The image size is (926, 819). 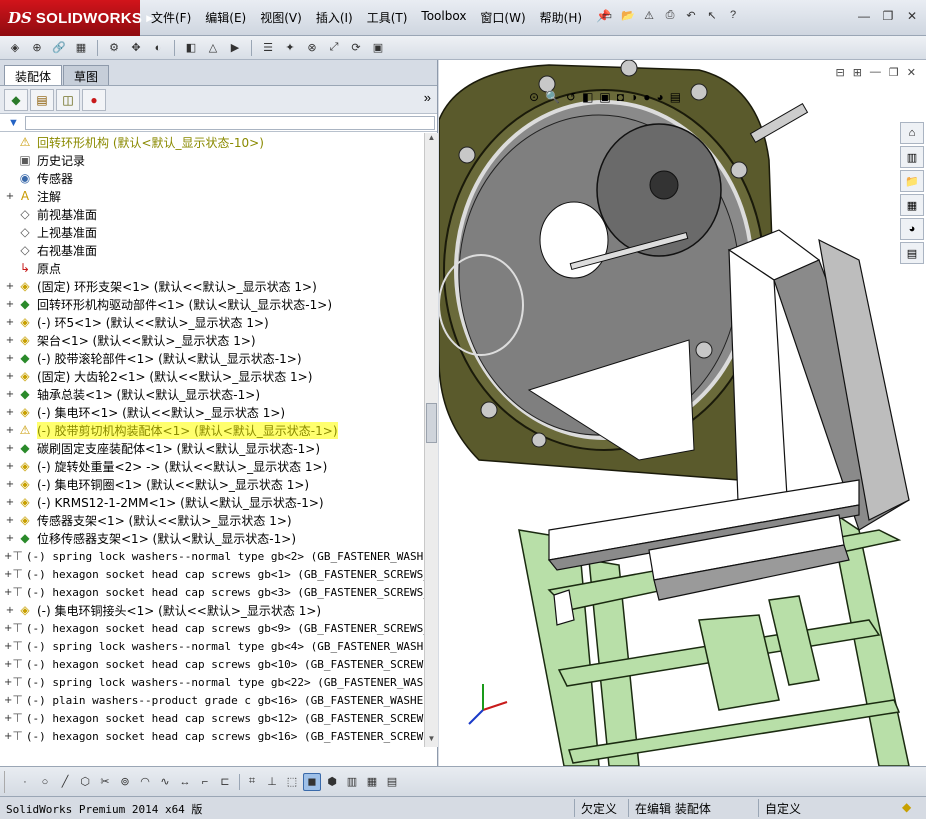 I want to click on component-icon: ◈, so click(x=15, y=48).